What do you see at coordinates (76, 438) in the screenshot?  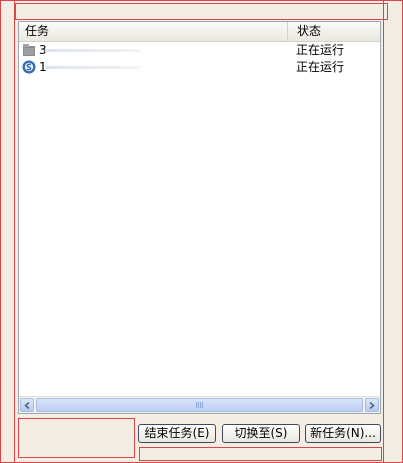 I see `status-panel` at bounding box center [76, 438].